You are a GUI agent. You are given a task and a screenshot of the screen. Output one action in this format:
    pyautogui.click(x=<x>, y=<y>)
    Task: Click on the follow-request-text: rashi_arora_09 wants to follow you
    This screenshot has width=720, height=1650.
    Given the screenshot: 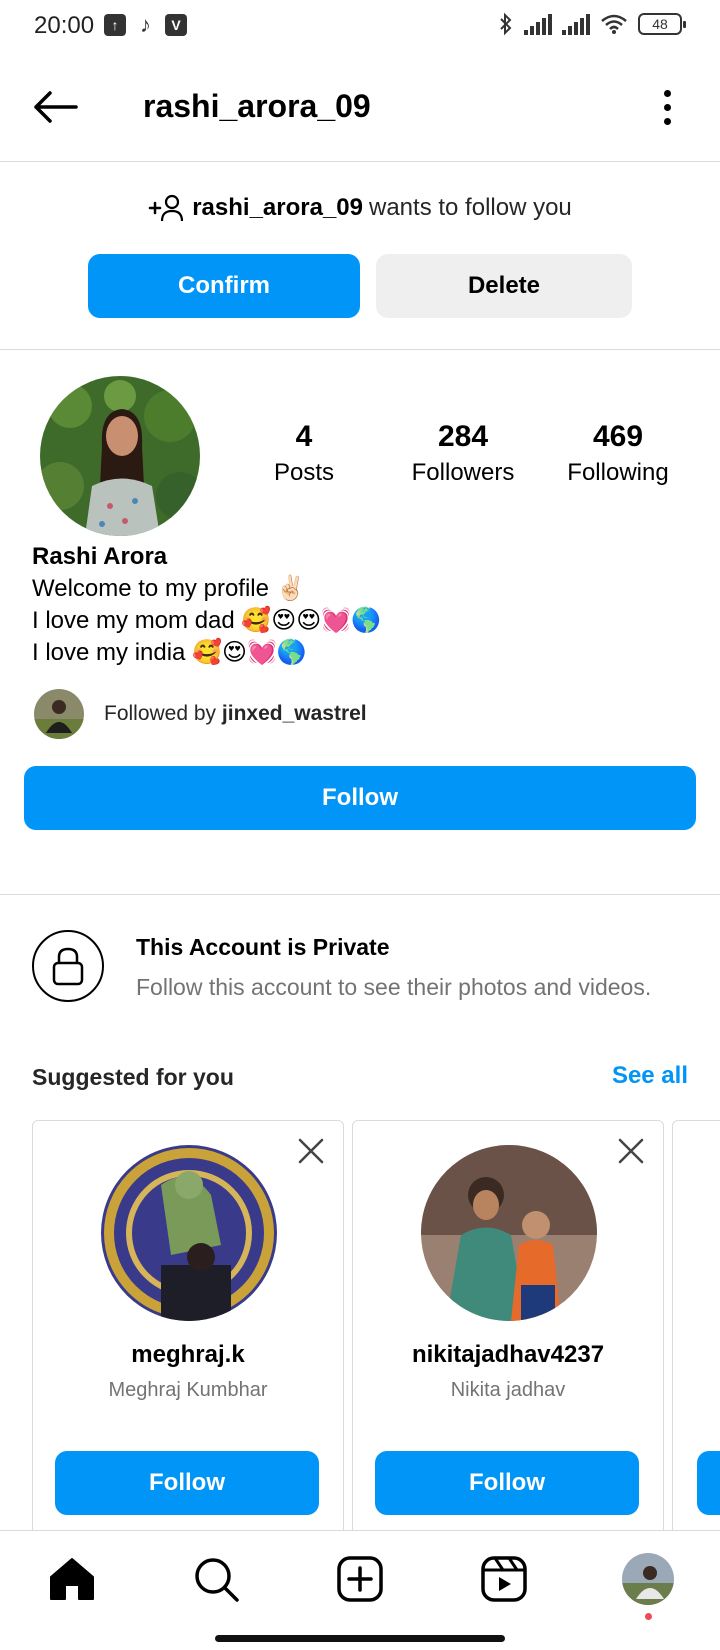 What is the action you would take?
    pyautogui.click(x=360, y=208)
    